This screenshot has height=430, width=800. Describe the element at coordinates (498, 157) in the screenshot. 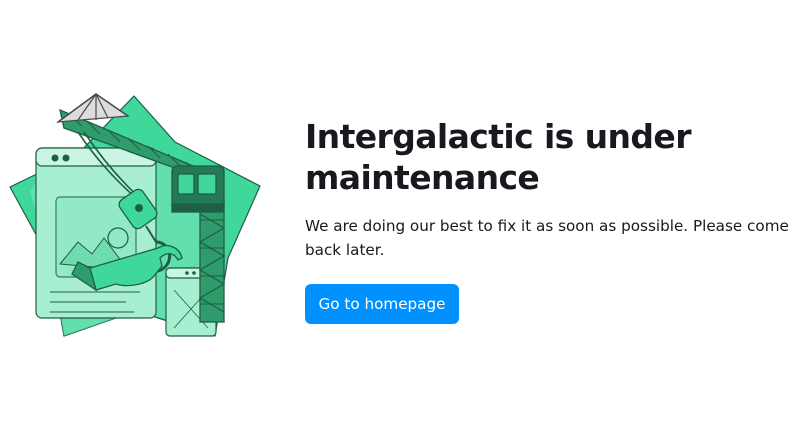

I see `page-title: Intergalactic is under maintenance` at that location.